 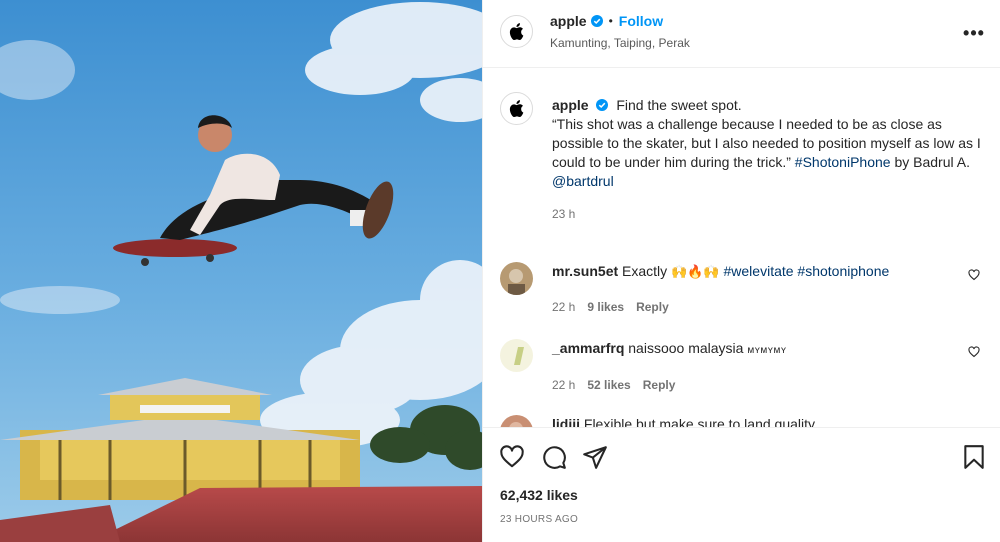 I want to click on caption-credit-name: Badrul A., so click(x=941, y=162).